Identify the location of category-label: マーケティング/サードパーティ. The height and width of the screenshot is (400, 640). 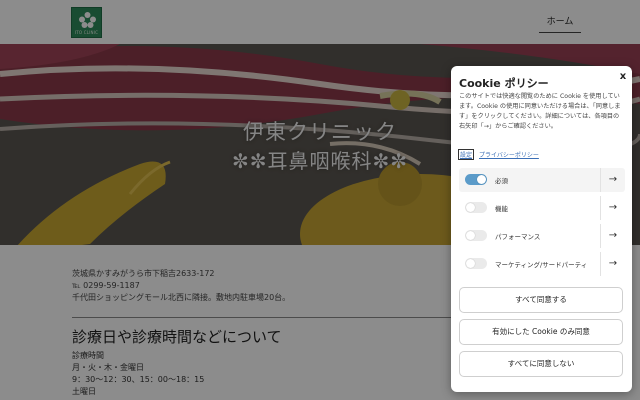
(541, 265).